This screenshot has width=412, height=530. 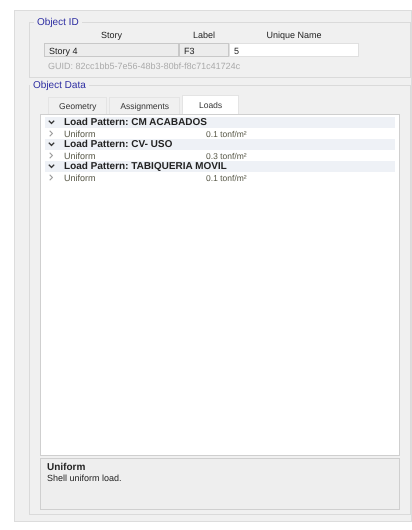 I want to click on tab: Geometry, so click(x=78, y=105).